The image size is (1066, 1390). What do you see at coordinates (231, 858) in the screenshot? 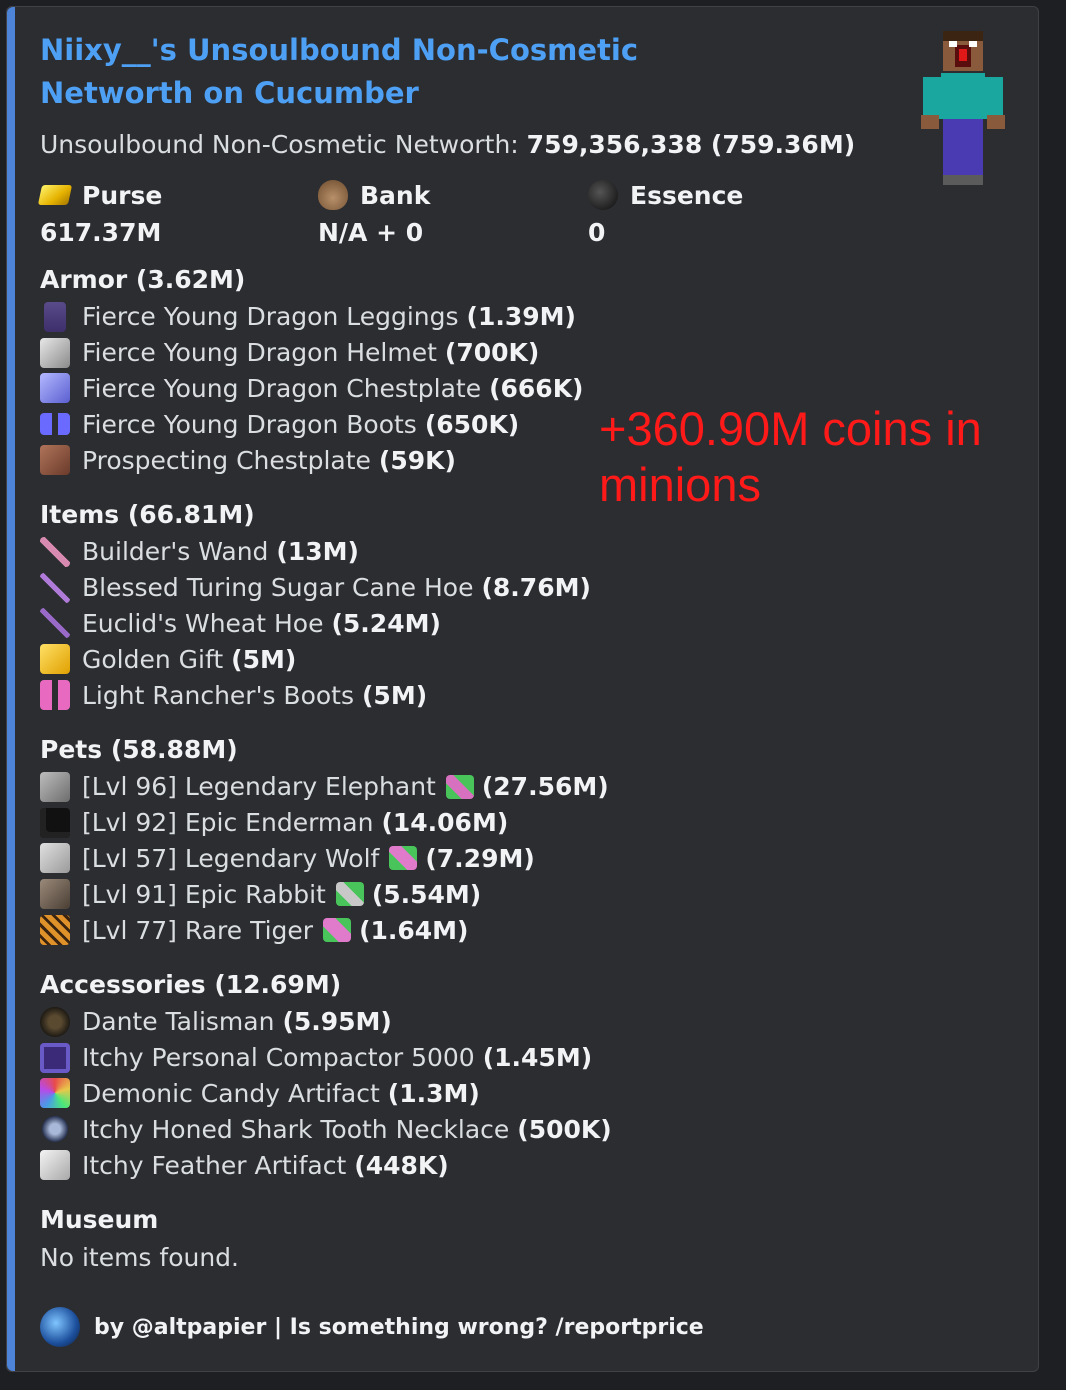
I see `item-name: [Lvl 57] Legendary Wolf` at bounding box center [231, 858].